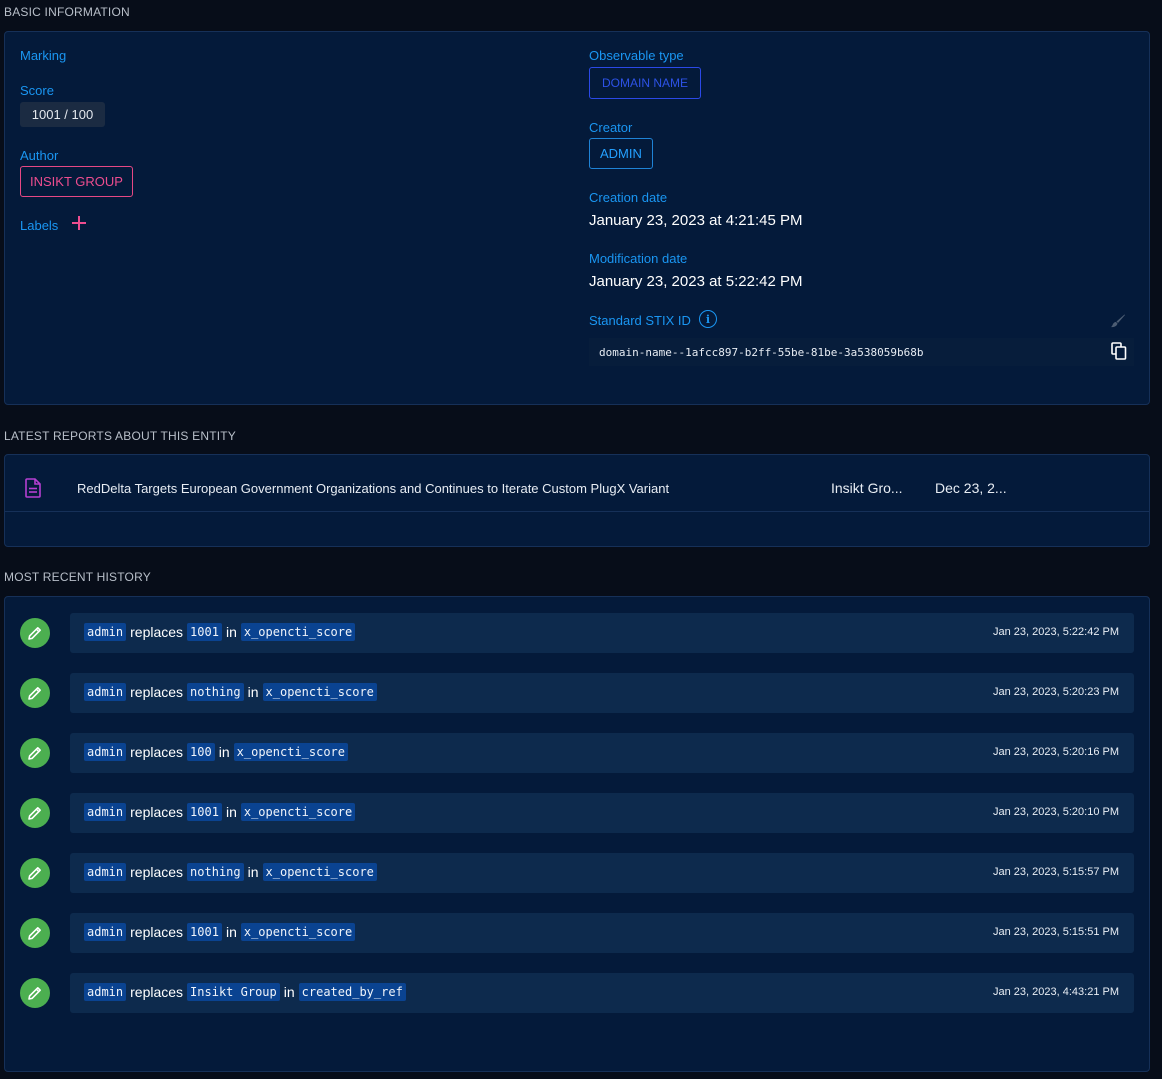 The image size is (1162, 1079). What do you see at coordinates (1056, 692) in the screenshot?
I see `history-date: Jan 23, 2023, 5:20:23 PM` at bounding box center [1056, 692].